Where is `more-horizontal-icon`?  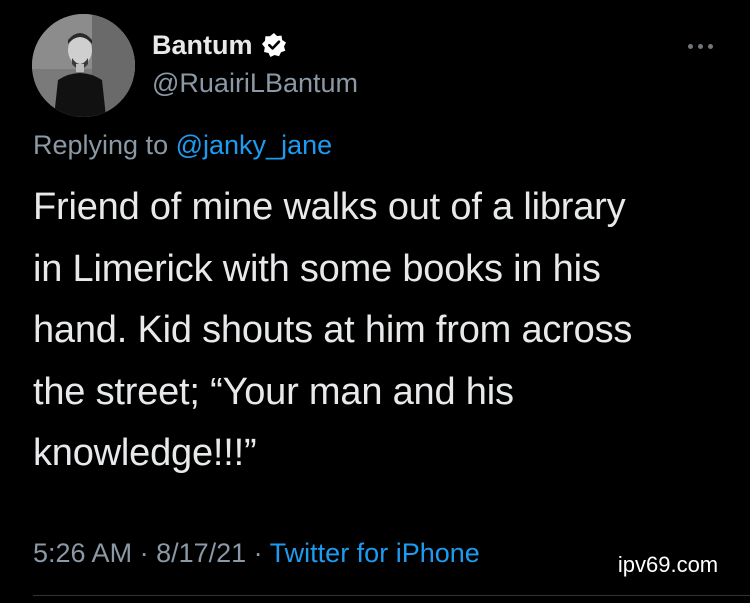 more-horizontal-icon is located at coordinates (700, 46).